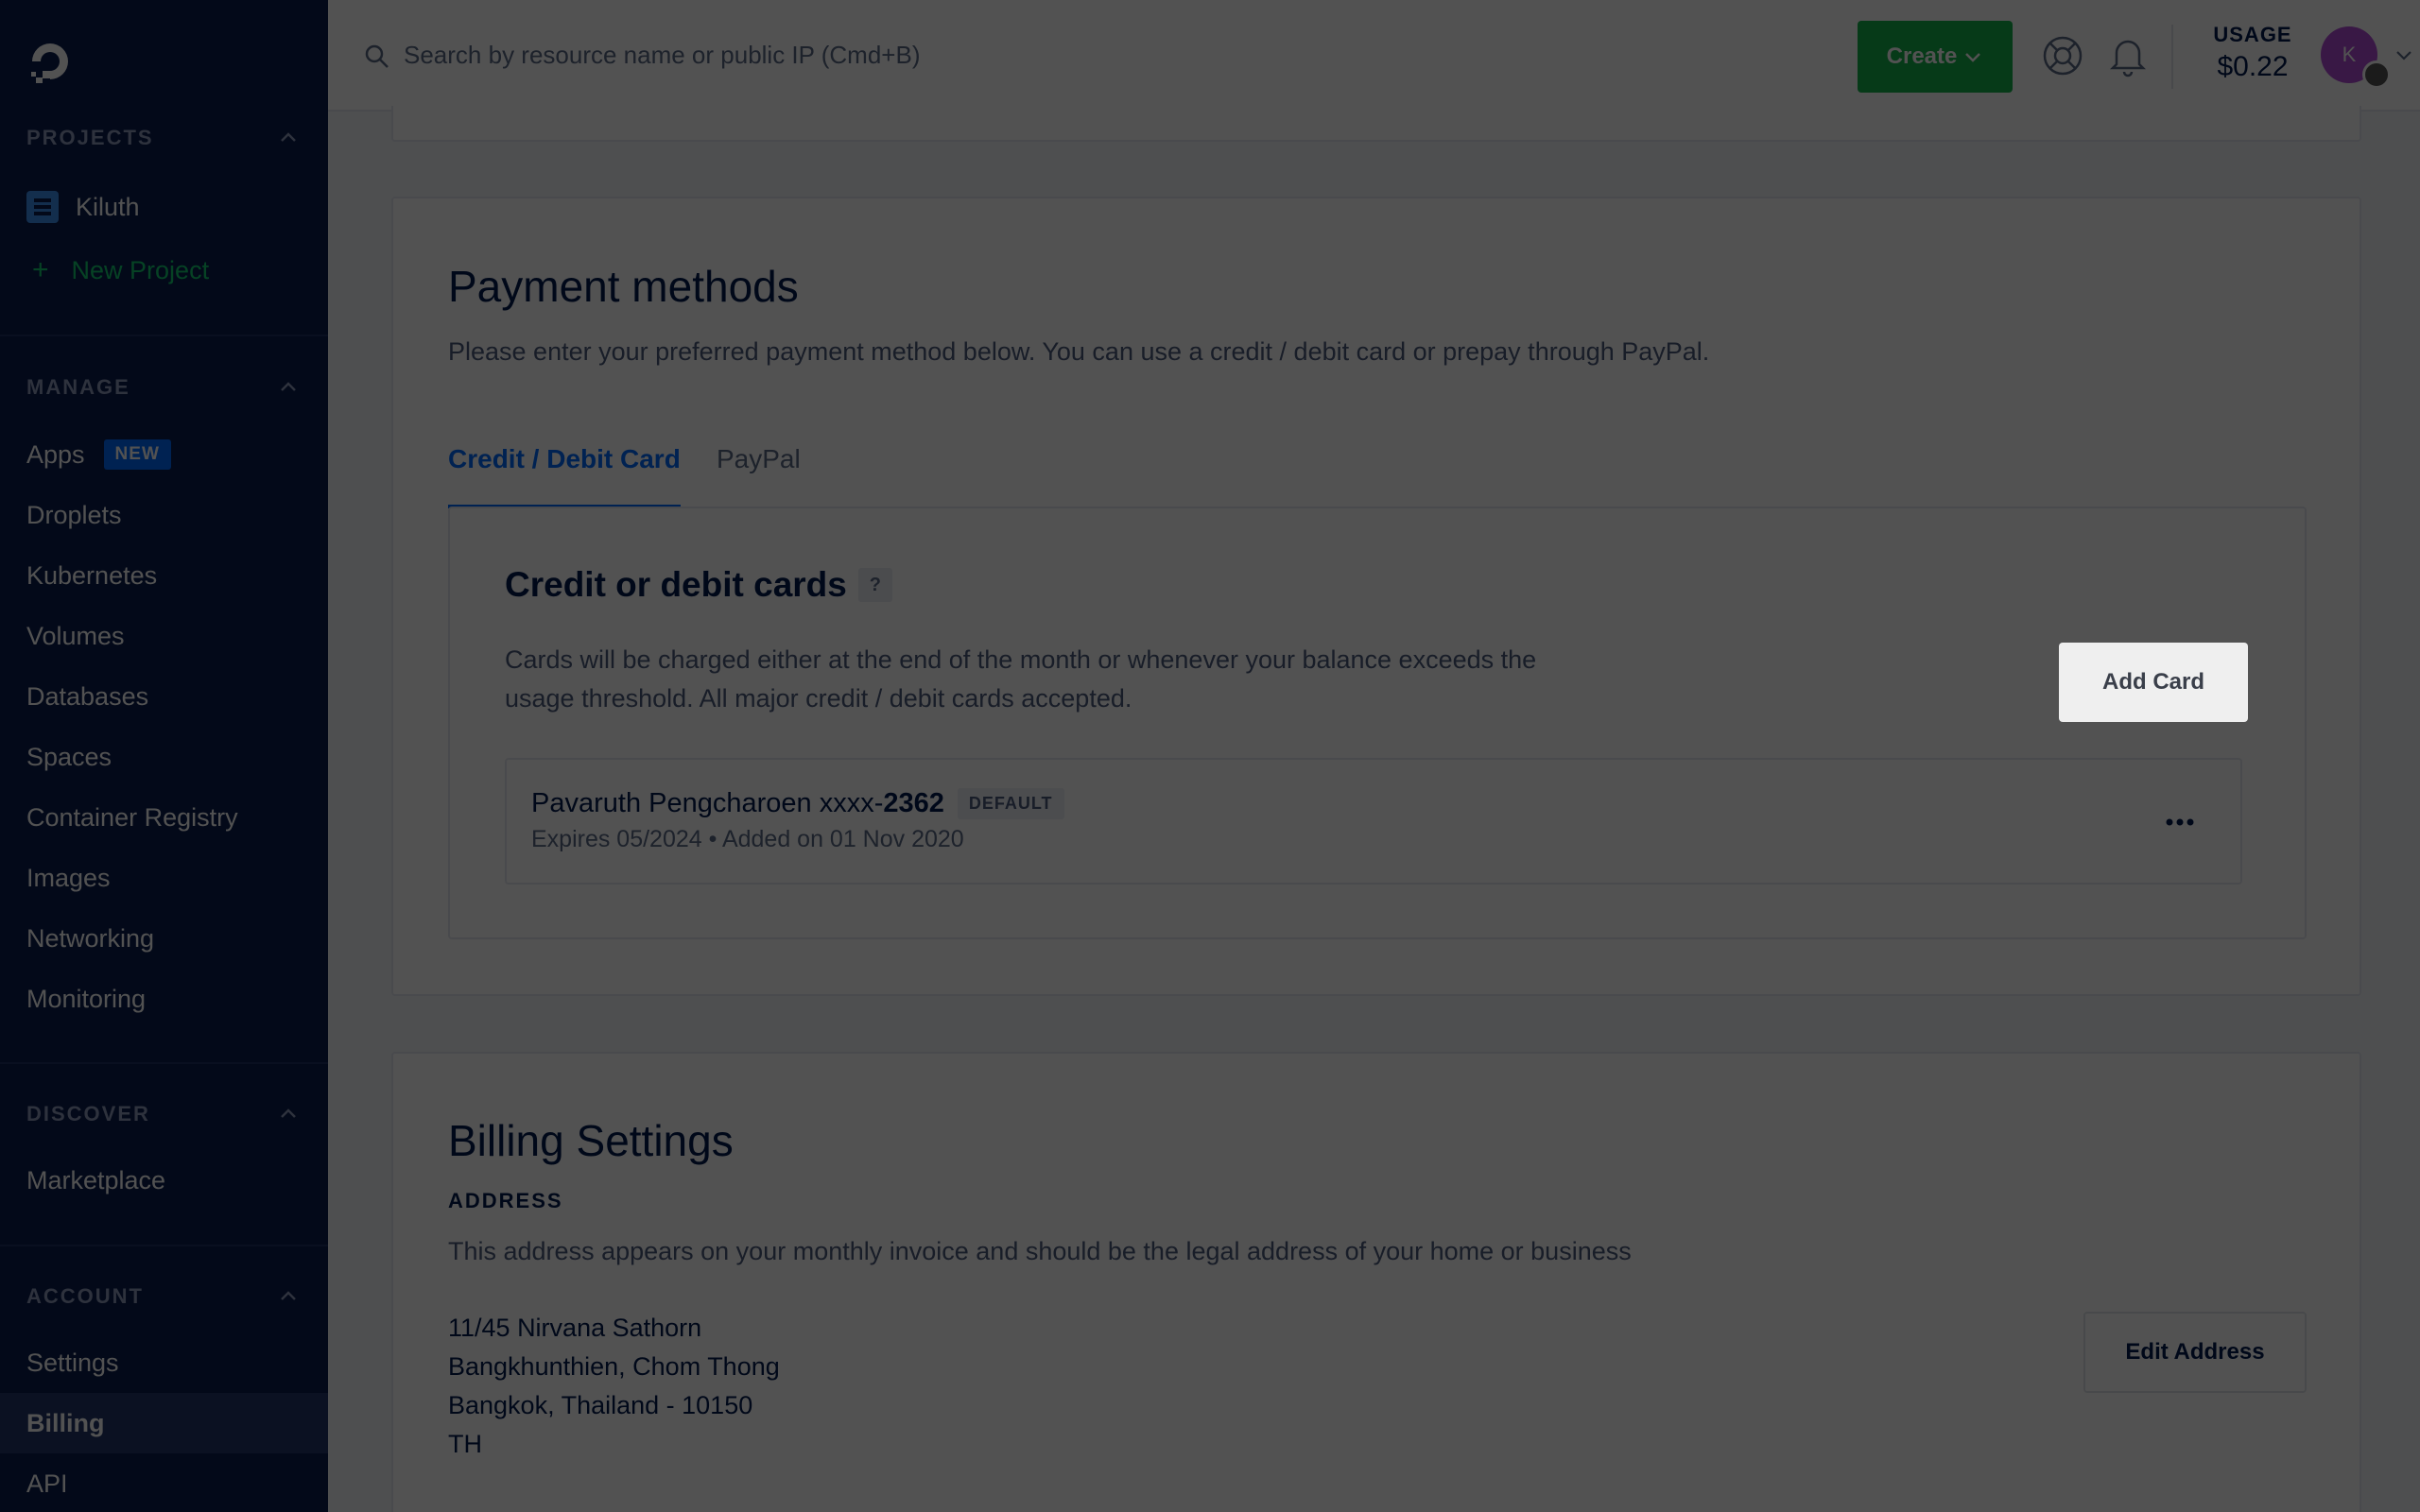  I want to click on project-icon, so click(42, 207).